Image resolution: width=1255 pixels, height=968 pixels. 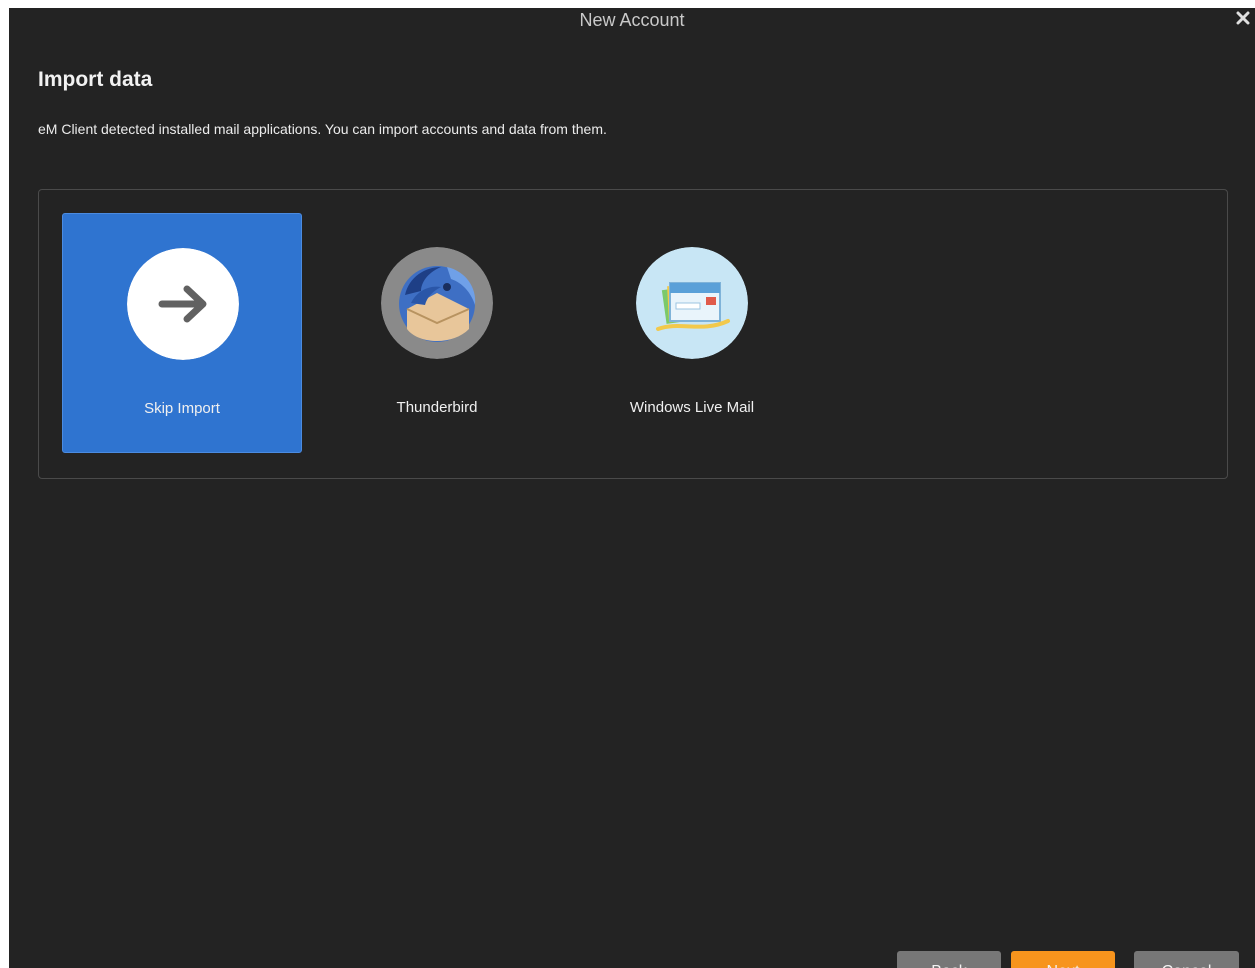 I want to click on close-icon, so click(x=1243, y=18).